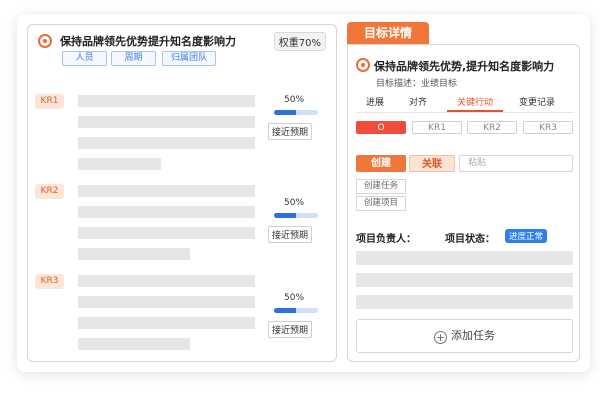 The image size is (600, 400). What do you see at coordinates (475, 103) in the screenshot?
I see `tab-key-actions: 关键行动` at bounding box center [475, 103].